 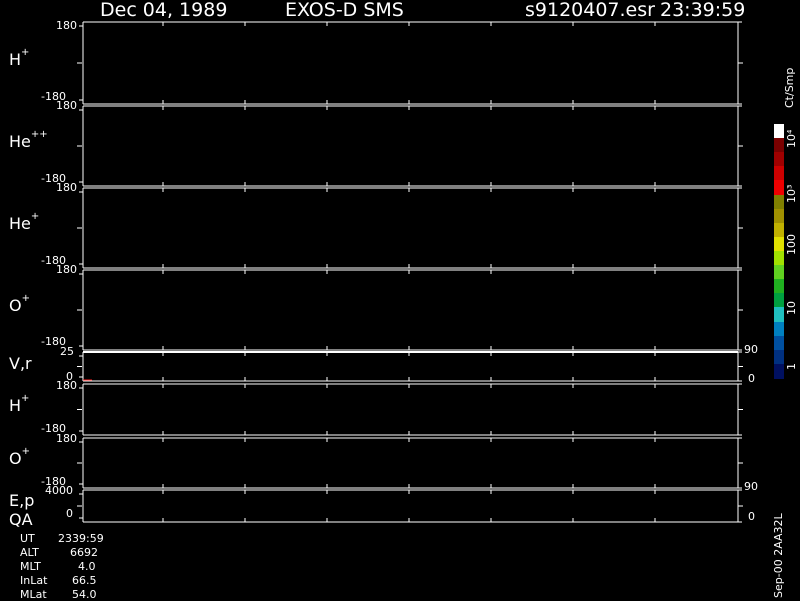 What do you see at coordinates (84, 594) in the screenshot?
I see `ephem-value: 54.0` at bounding box center [84, 594].